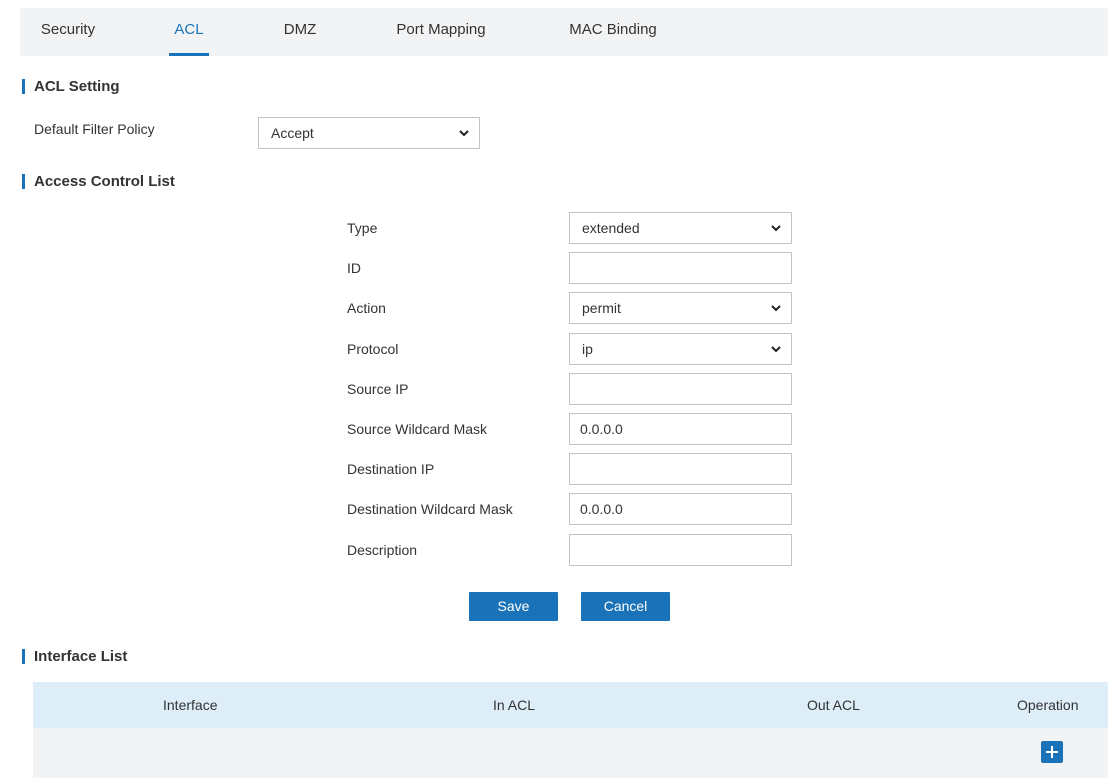 This screenshot has width=1108, height=783. What do you see at coordinates (382, 550) in the screenshot?
I see `description-label: Description` at bounding box center [382, 550].